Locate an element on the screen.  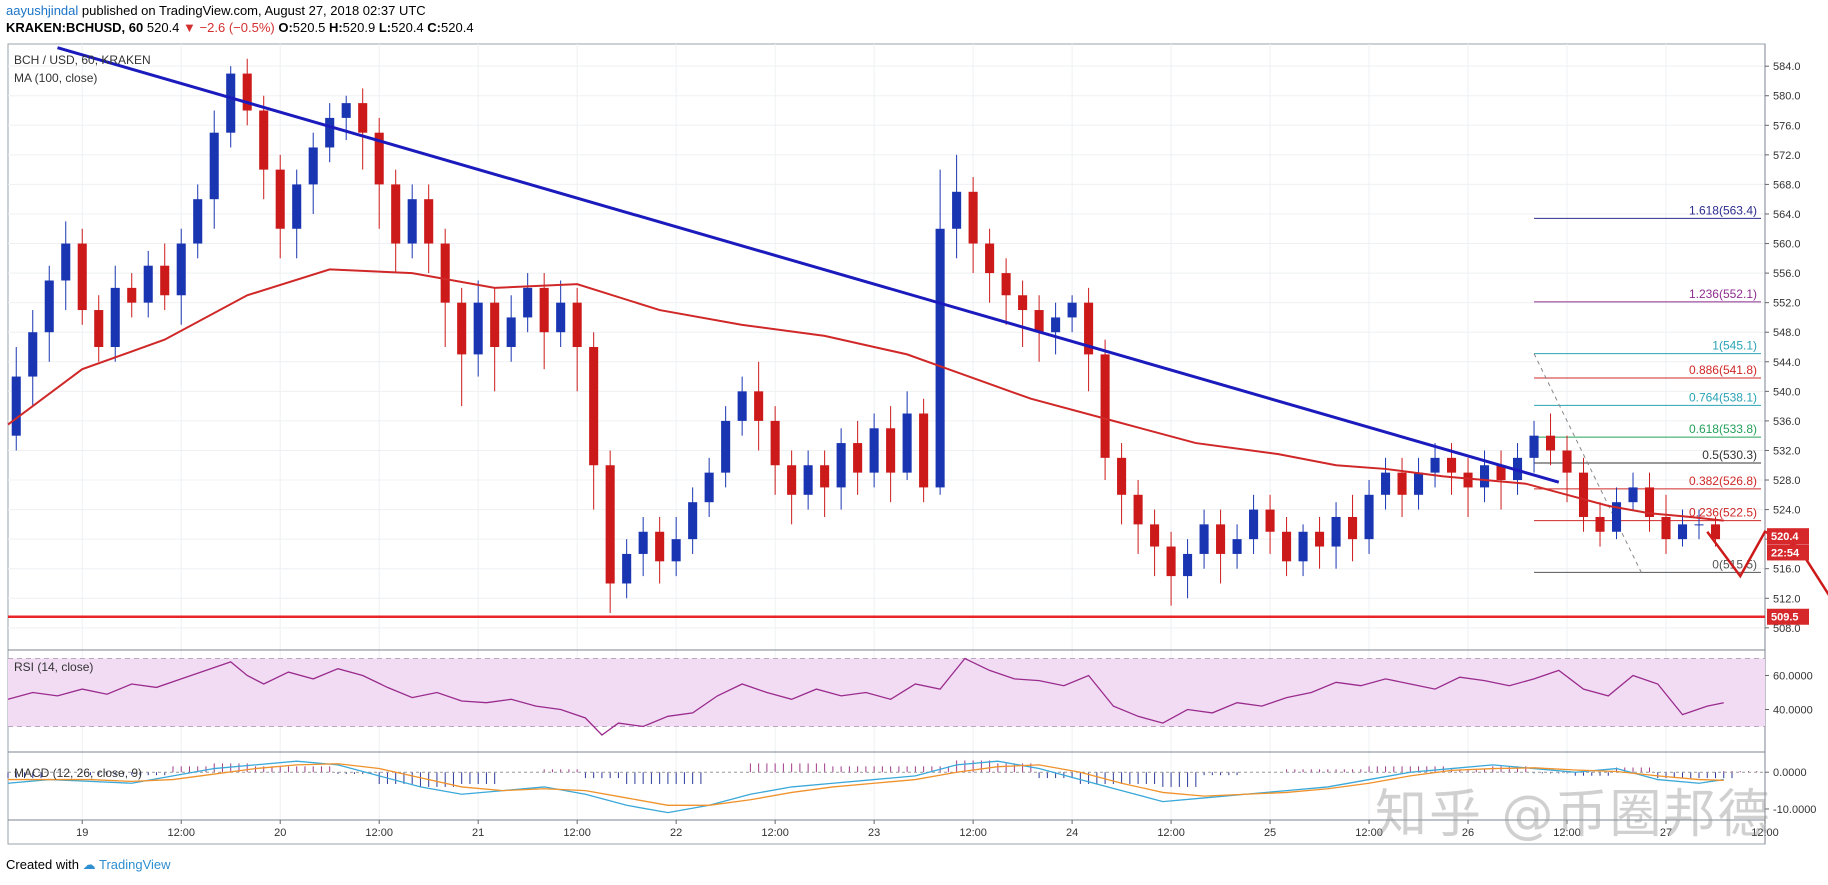
ma-legend: MA (100, close) is located at coordinates (55, 78).